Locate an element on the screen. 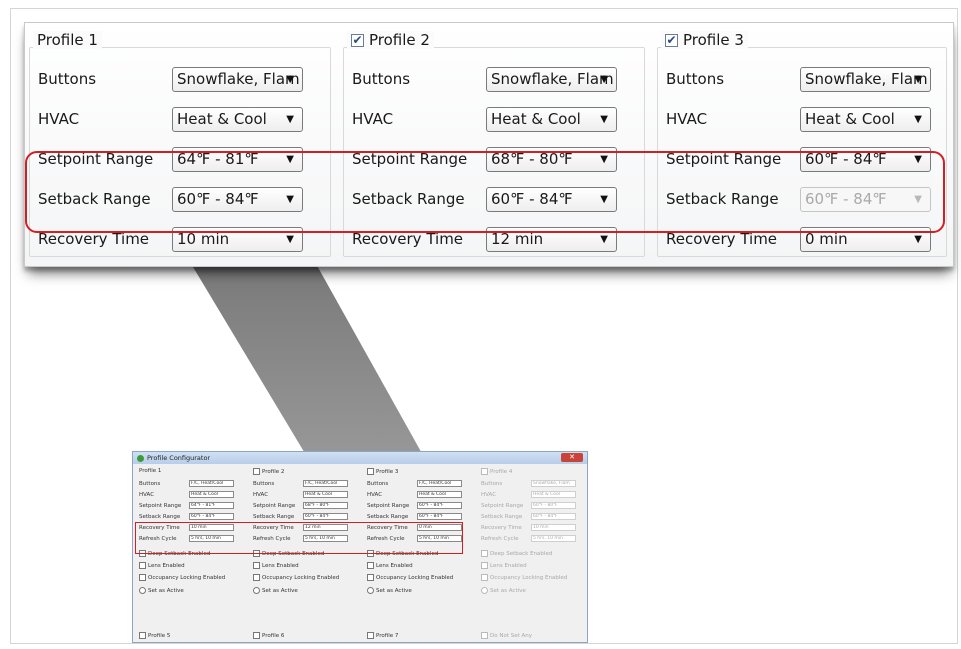  mini-option-checkbox: Deep Setback Enabled is located at coordinates (516, 553).